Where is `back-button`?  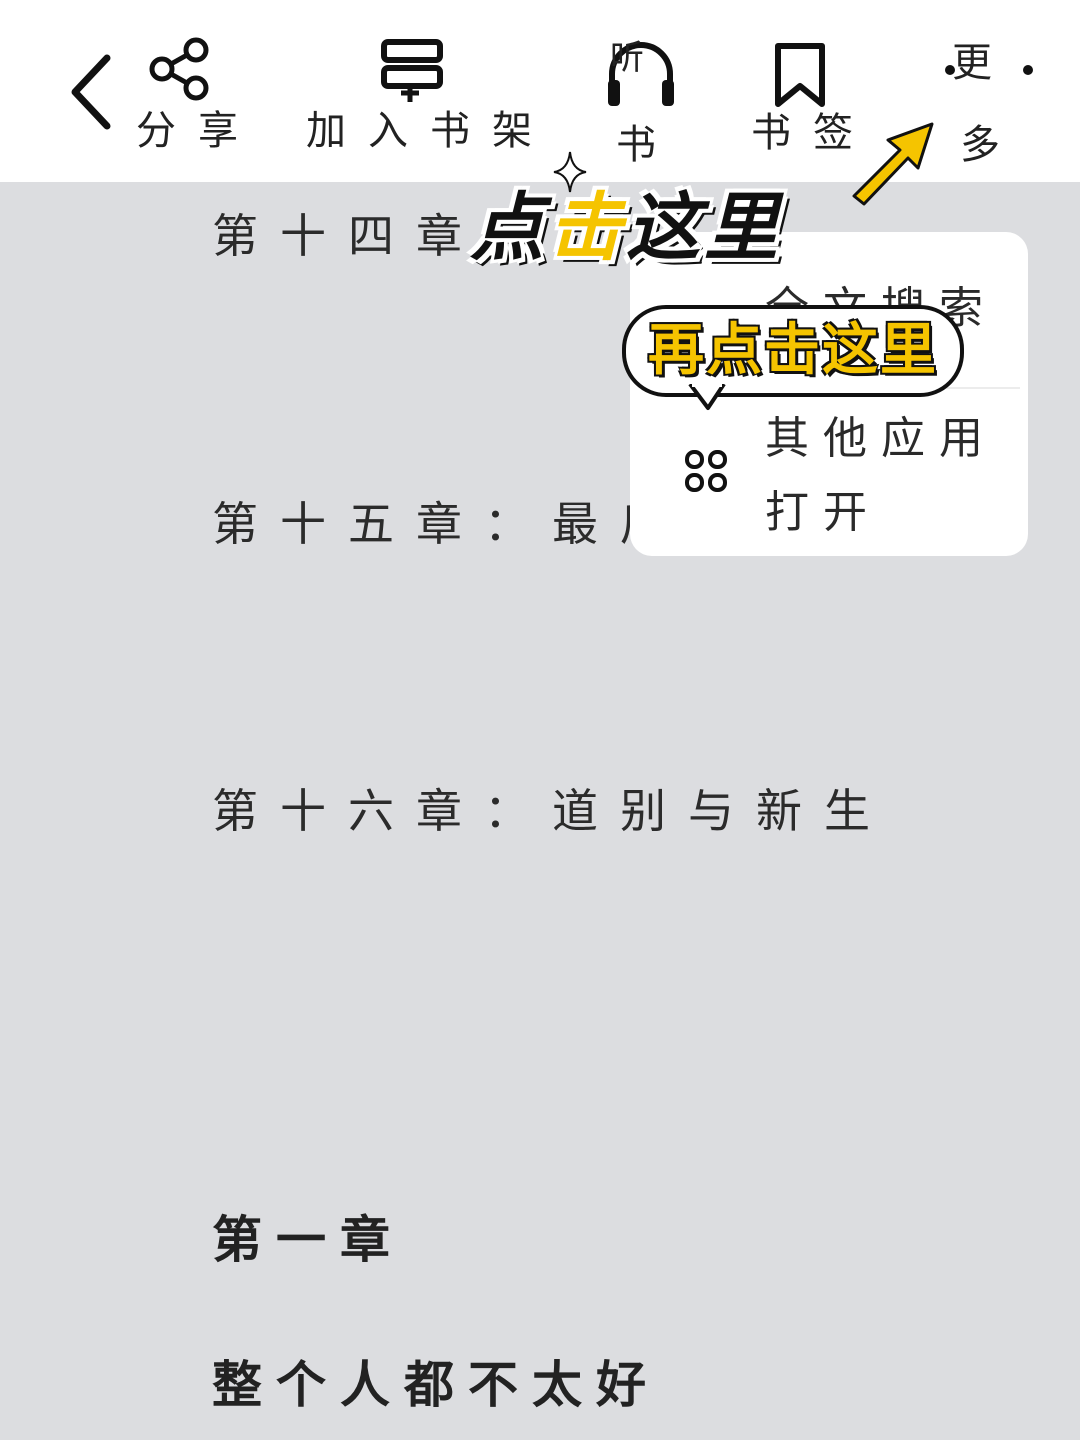 back-button is located at coordinates (95, 100).